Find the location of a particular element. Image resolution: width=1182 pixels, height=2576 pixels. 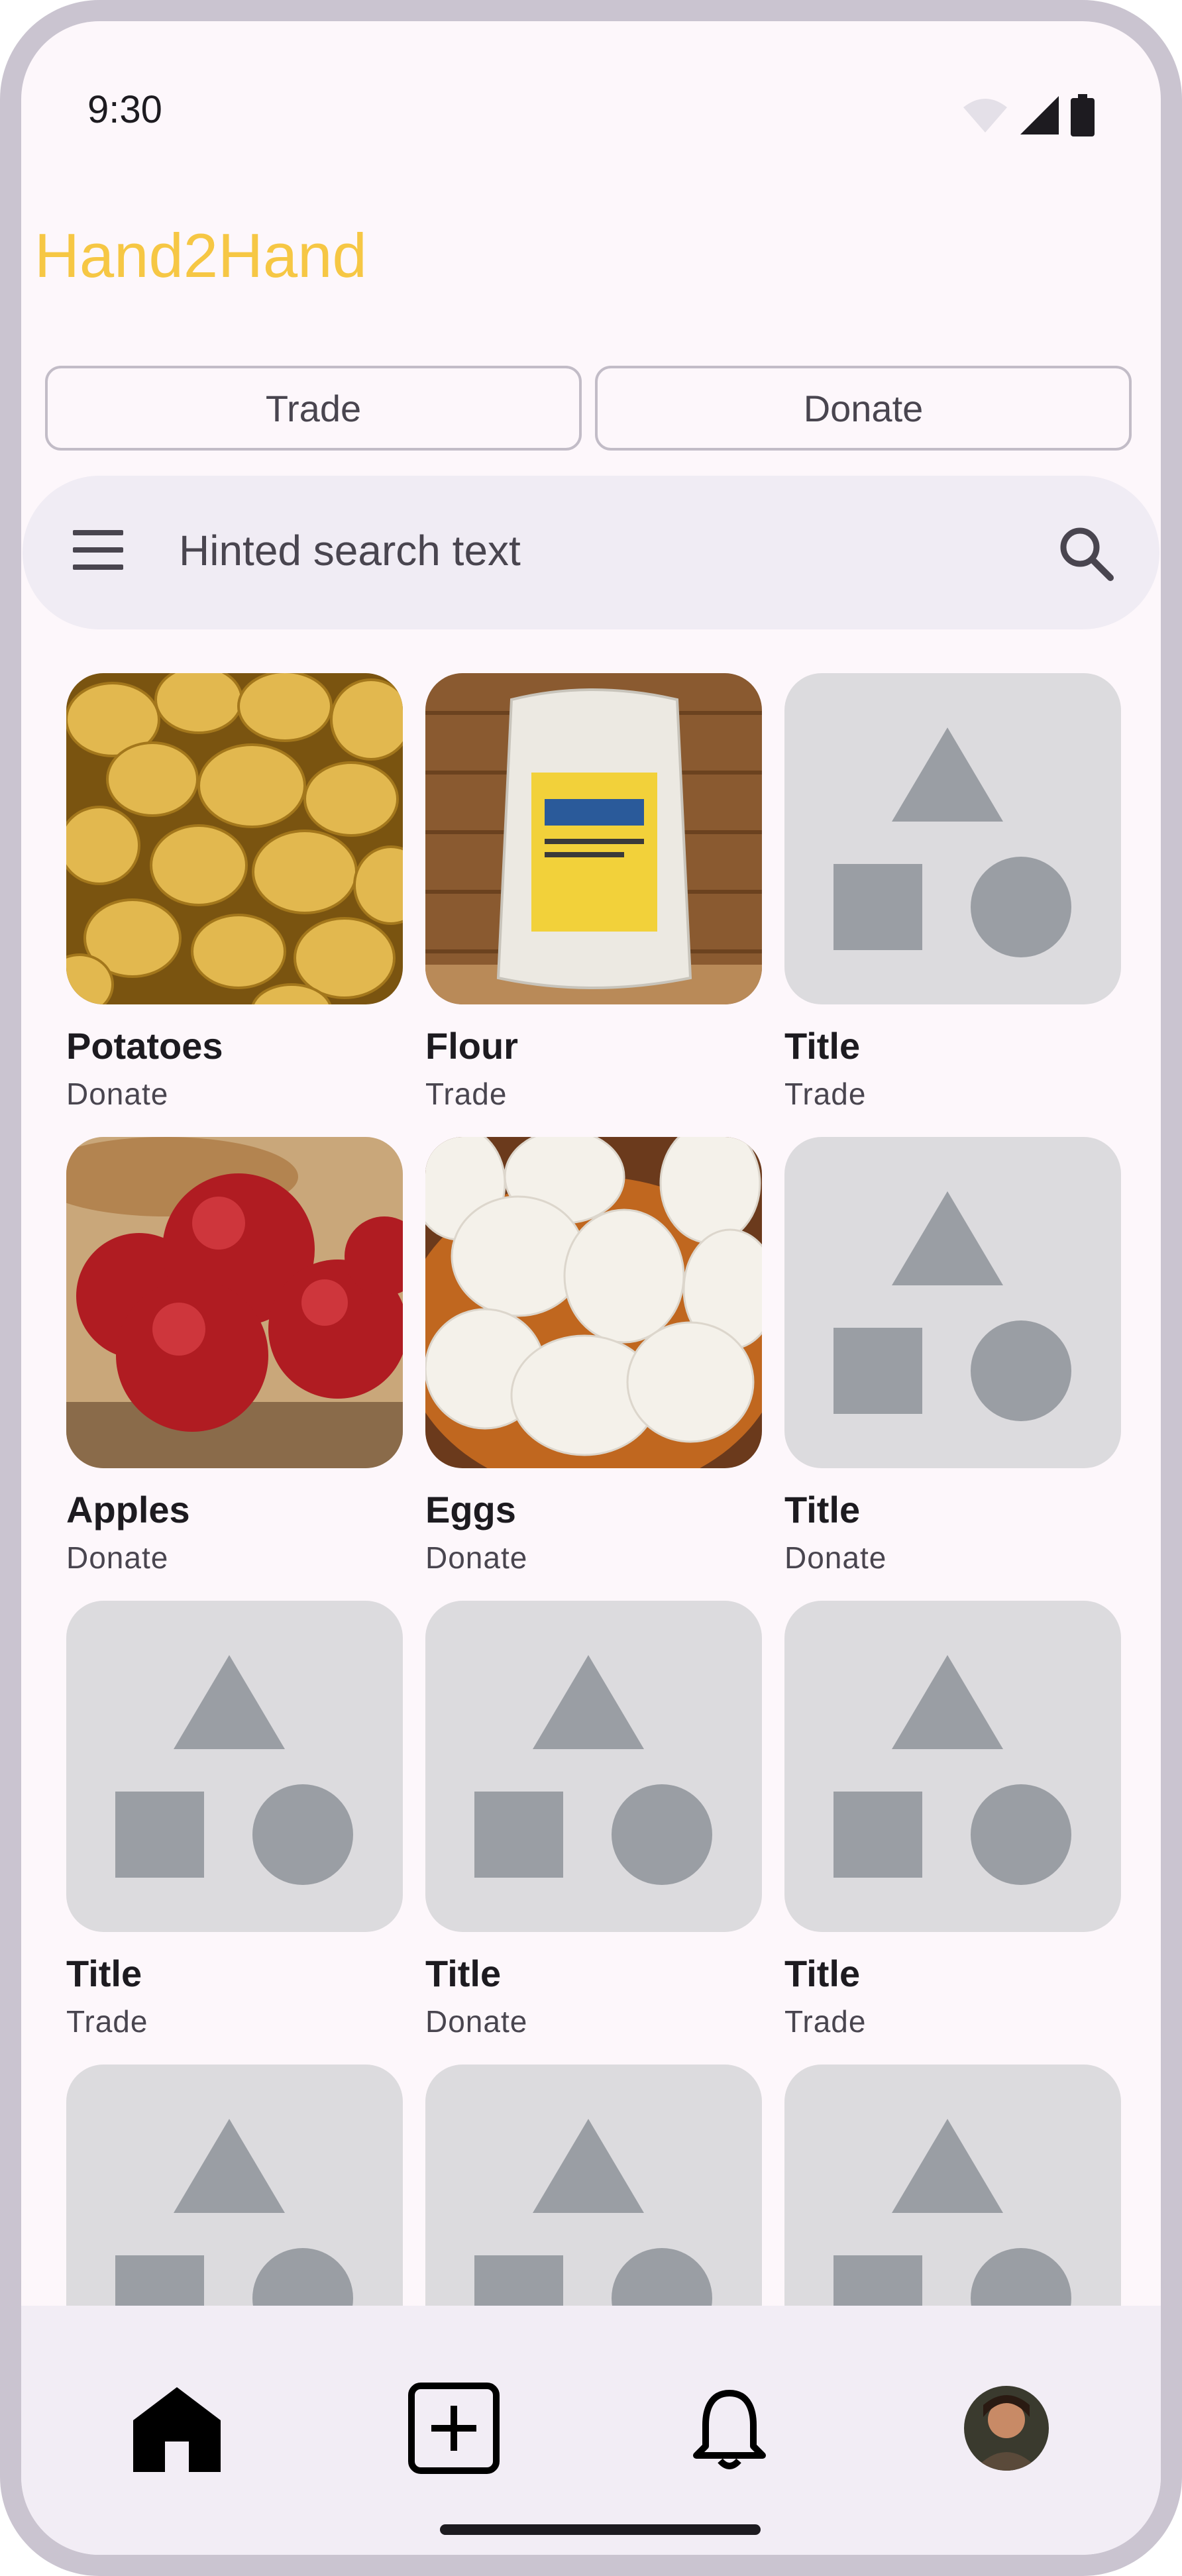

item-title: Apples is located at coordinates (128, 1510).